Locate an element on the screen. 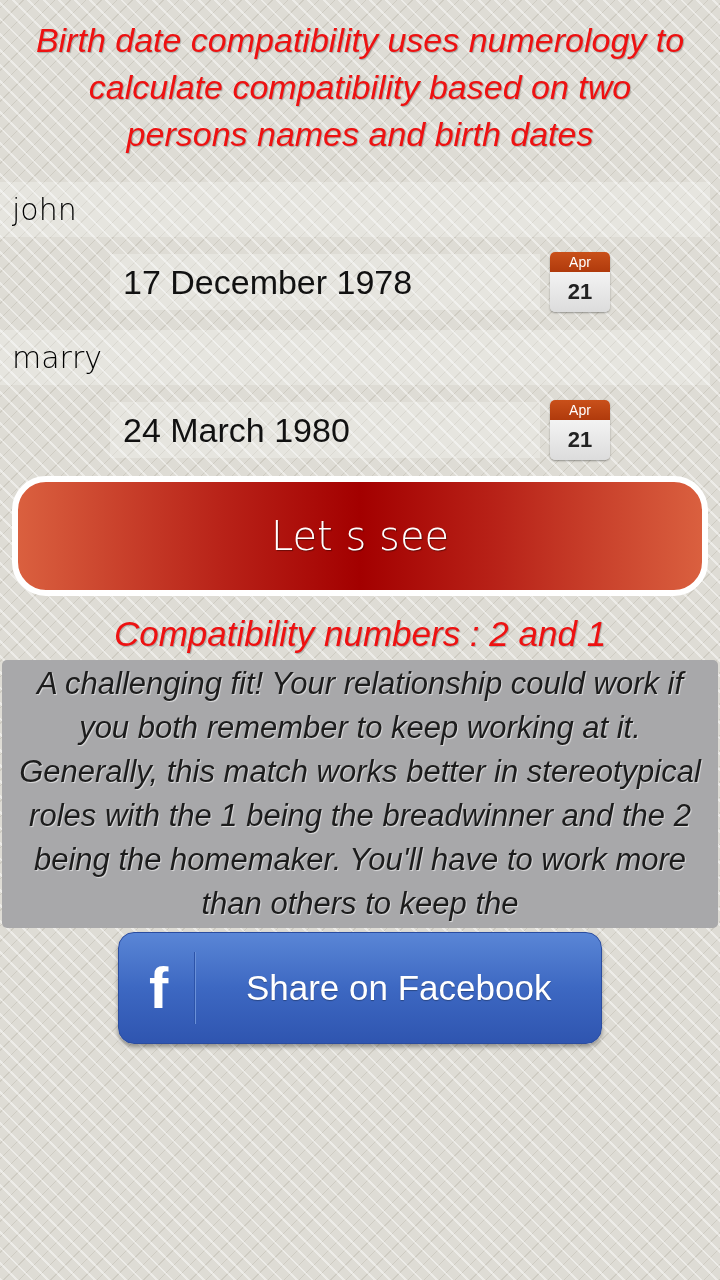 The width and height of the screenshot is (720, 1280). f-logo-icon: f is located at coordinates (159, 988).